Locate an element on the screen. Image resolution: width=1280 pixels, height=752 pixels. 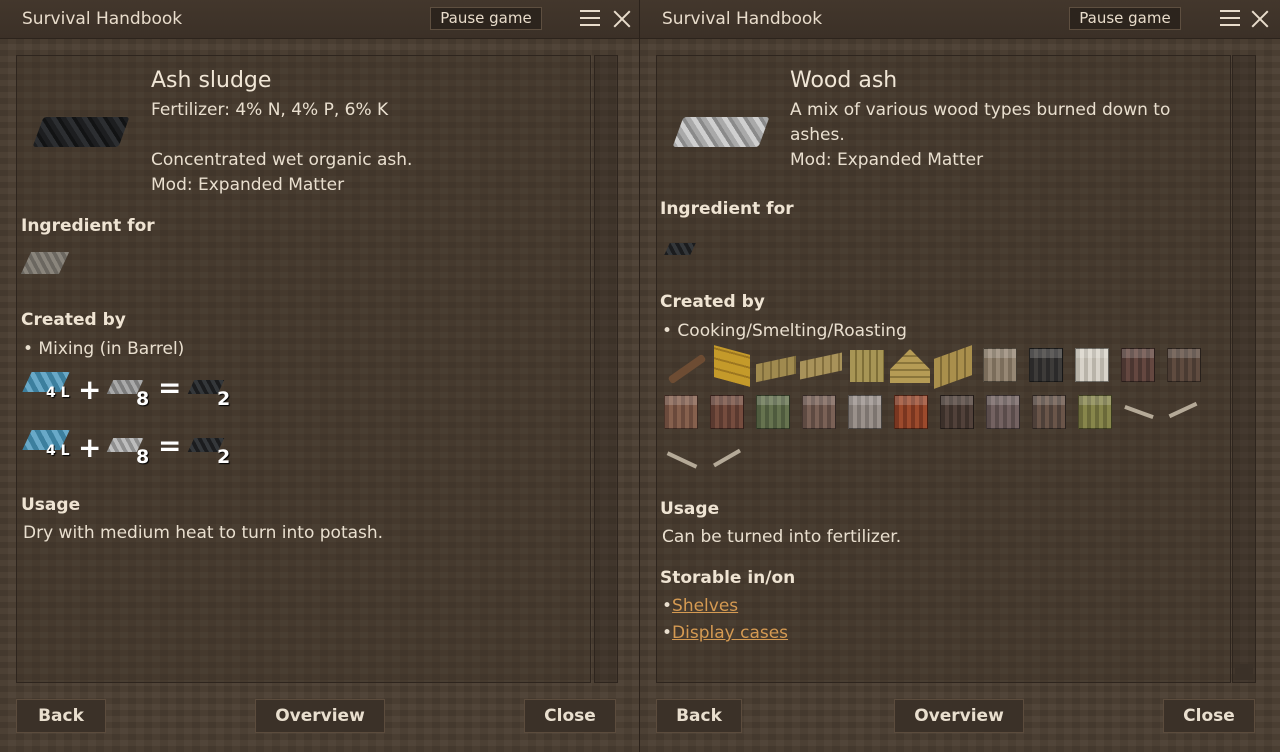
shelves-link: Shelves is located at coordinates (705, 606).